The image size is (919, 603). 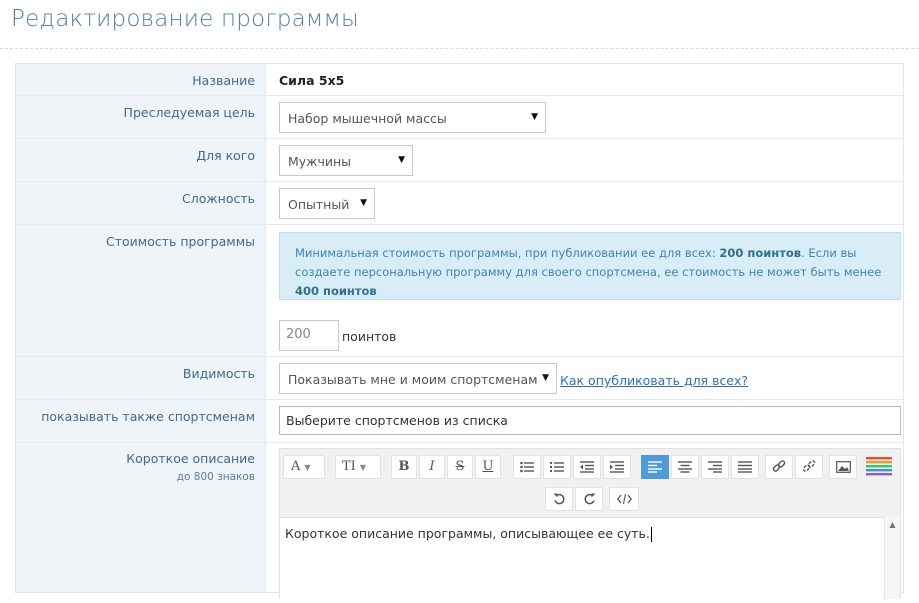 I want to click on undo-button, so click(x=559, y=499).